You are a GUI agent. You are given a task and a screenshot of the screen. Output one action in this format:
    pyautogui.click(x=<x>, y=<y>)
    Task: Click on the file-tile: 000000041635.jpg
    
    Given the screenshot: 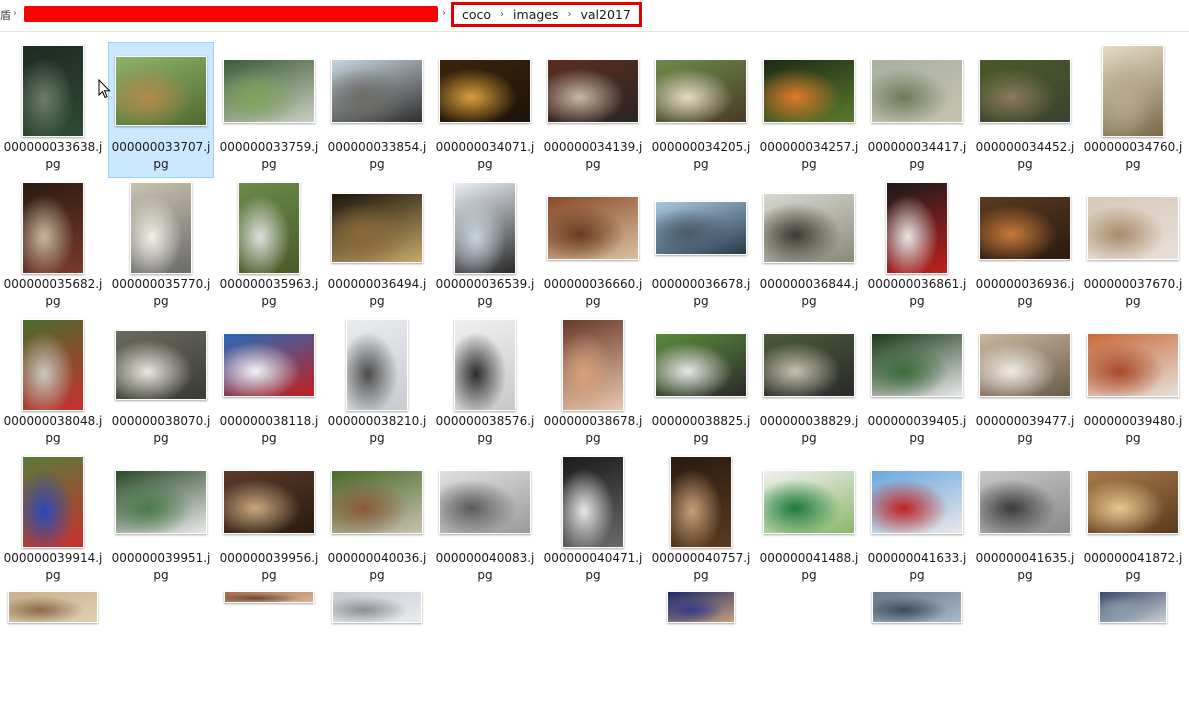 What is the action you would take?
    pyautogui.click(x=1025, y=521)
    